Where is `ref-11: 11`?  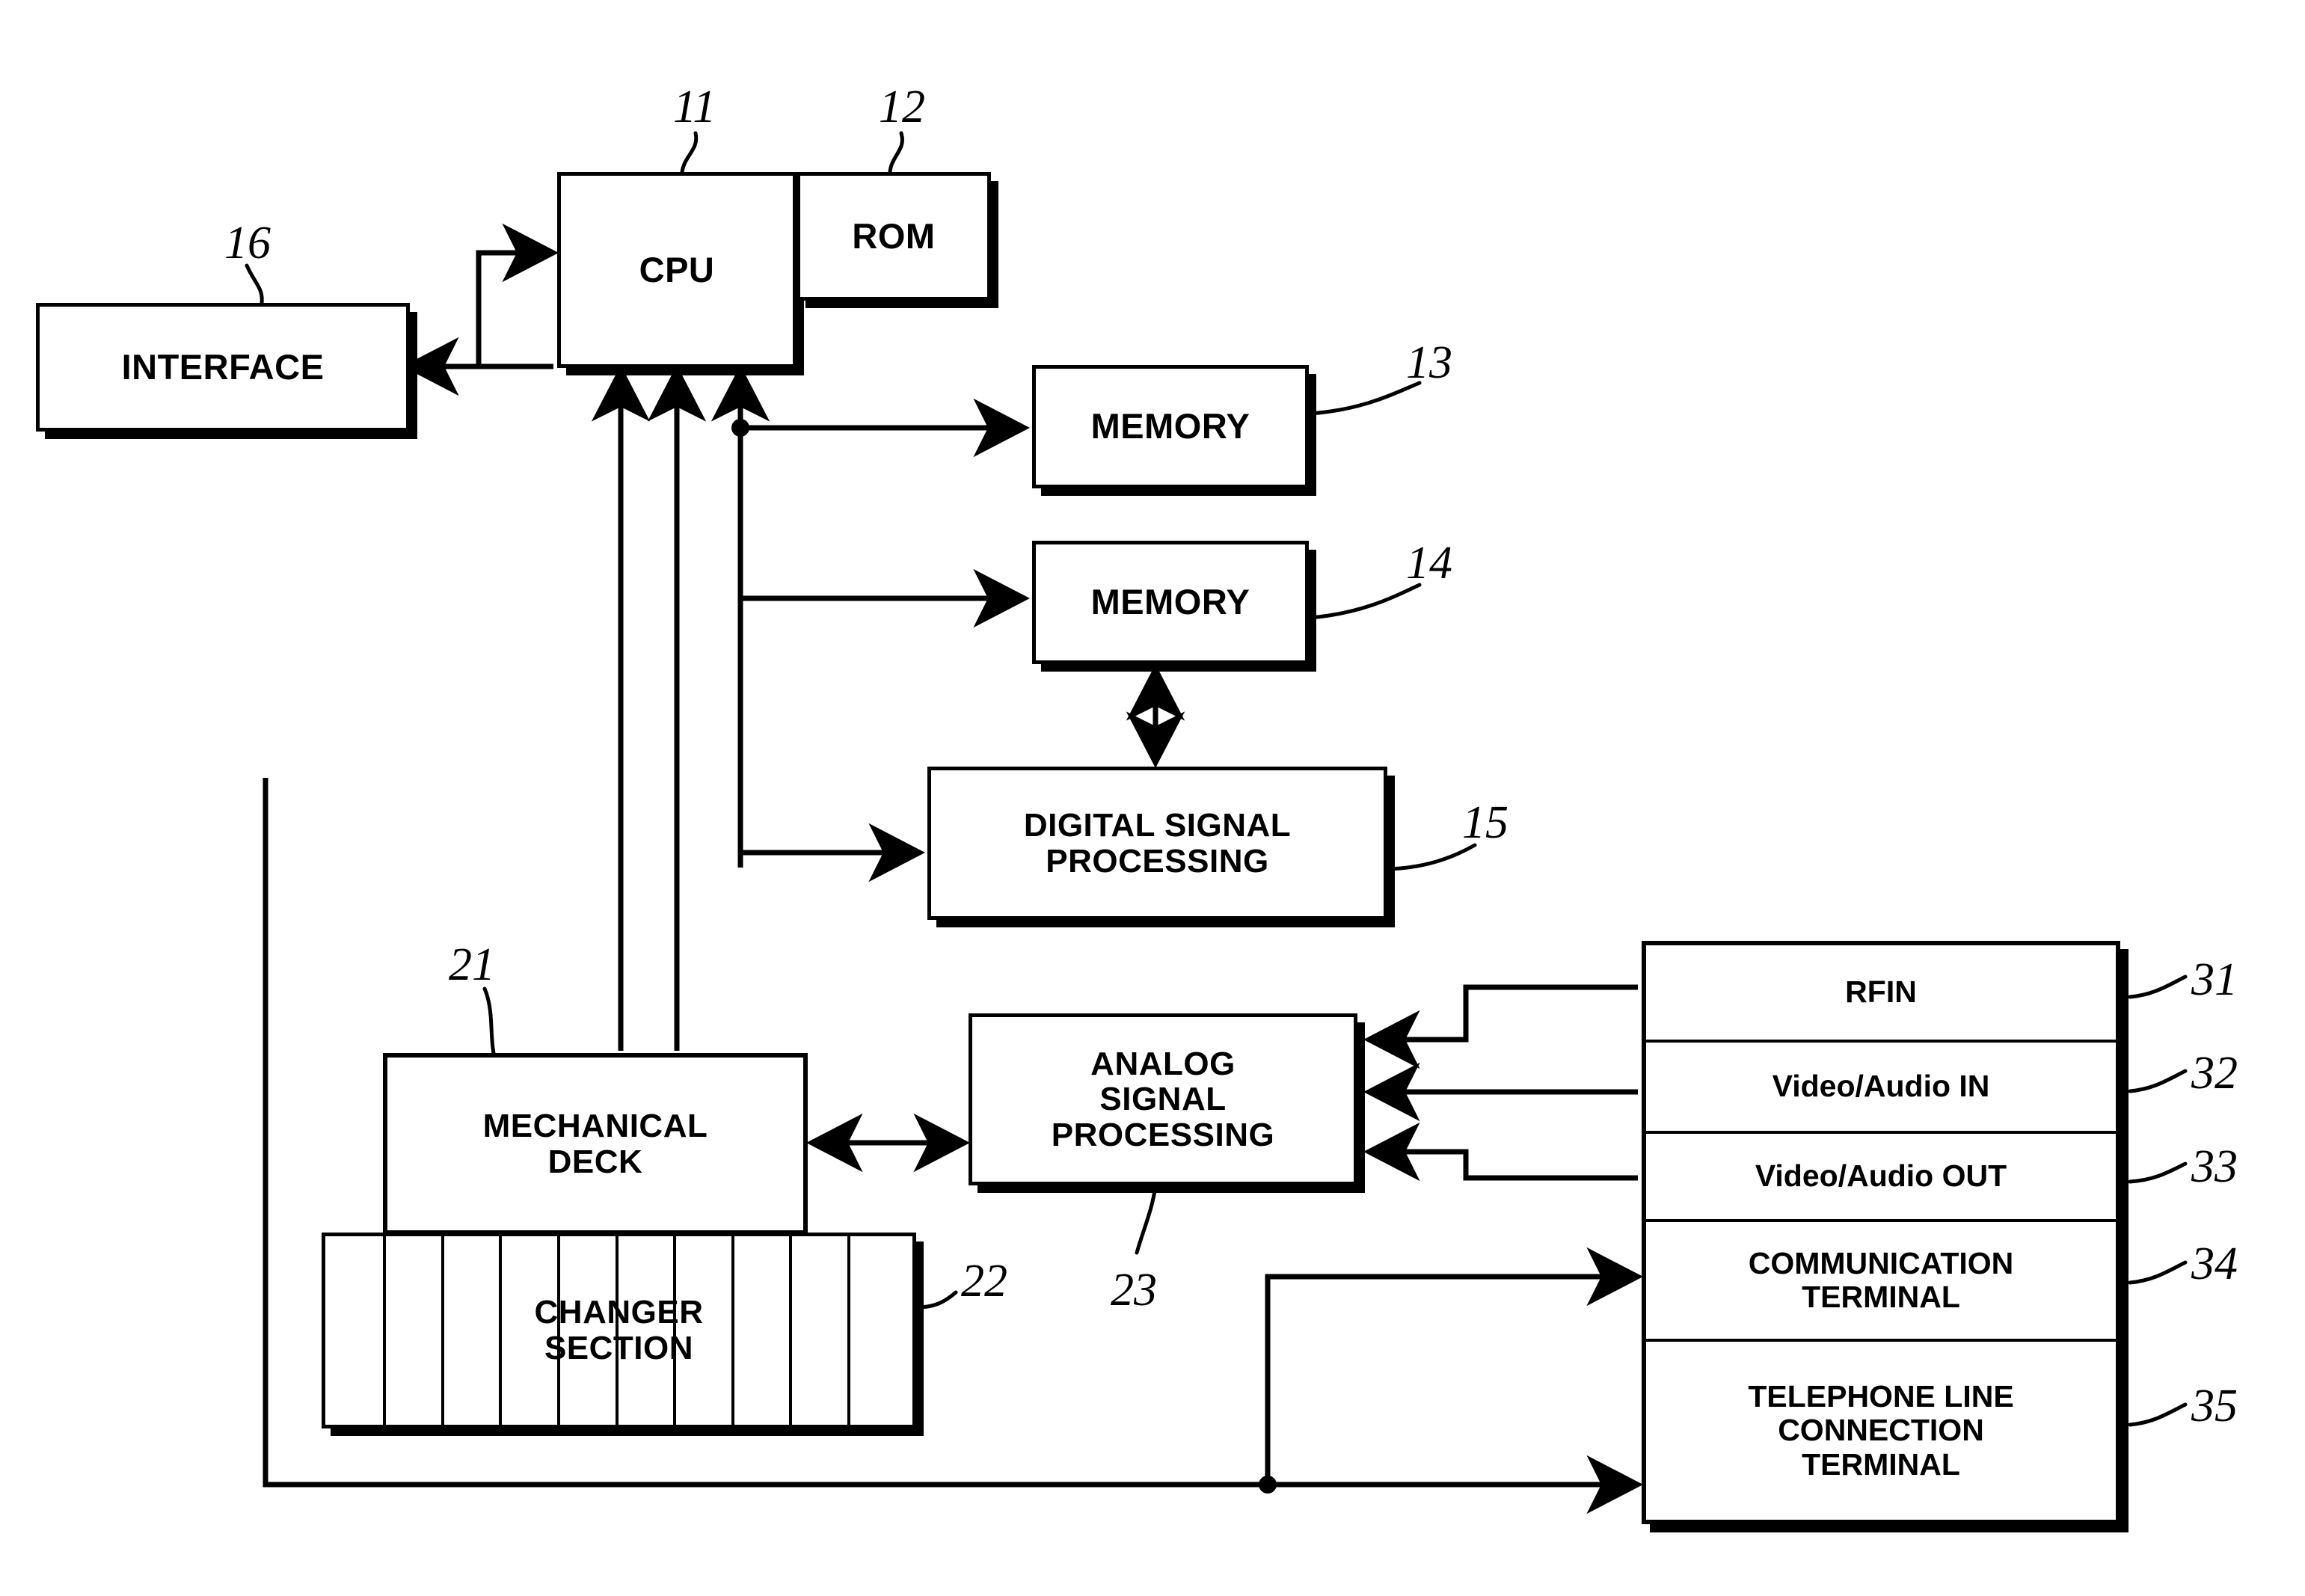 ref-11: 11 is located at coordinates (694, 107).